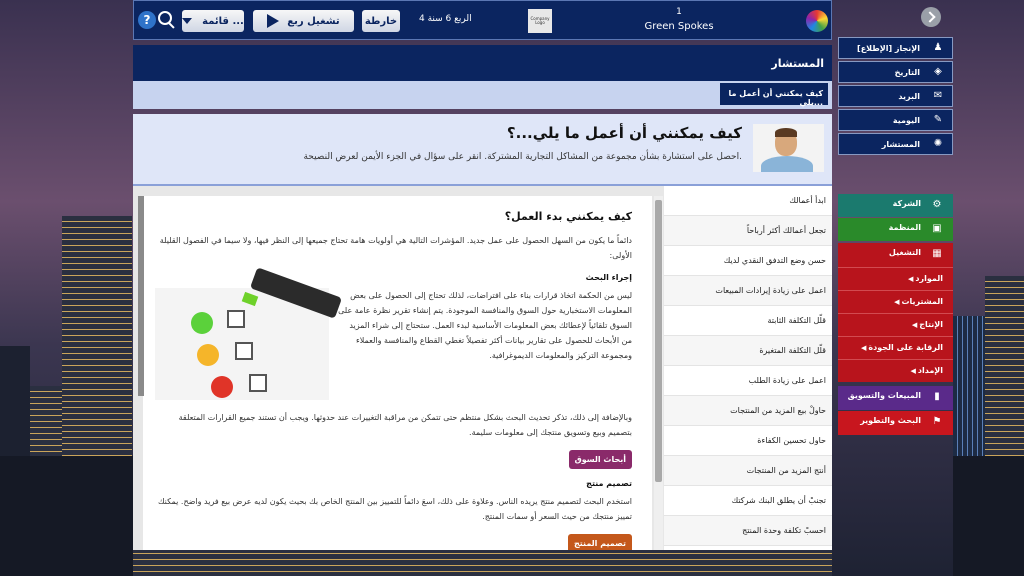 Image resolution: width=1024 pixels, height=576 pixels. Describe the element at coordinates (540, 21) in the screenshot. I see `company-logo: Company Logo` at that location.